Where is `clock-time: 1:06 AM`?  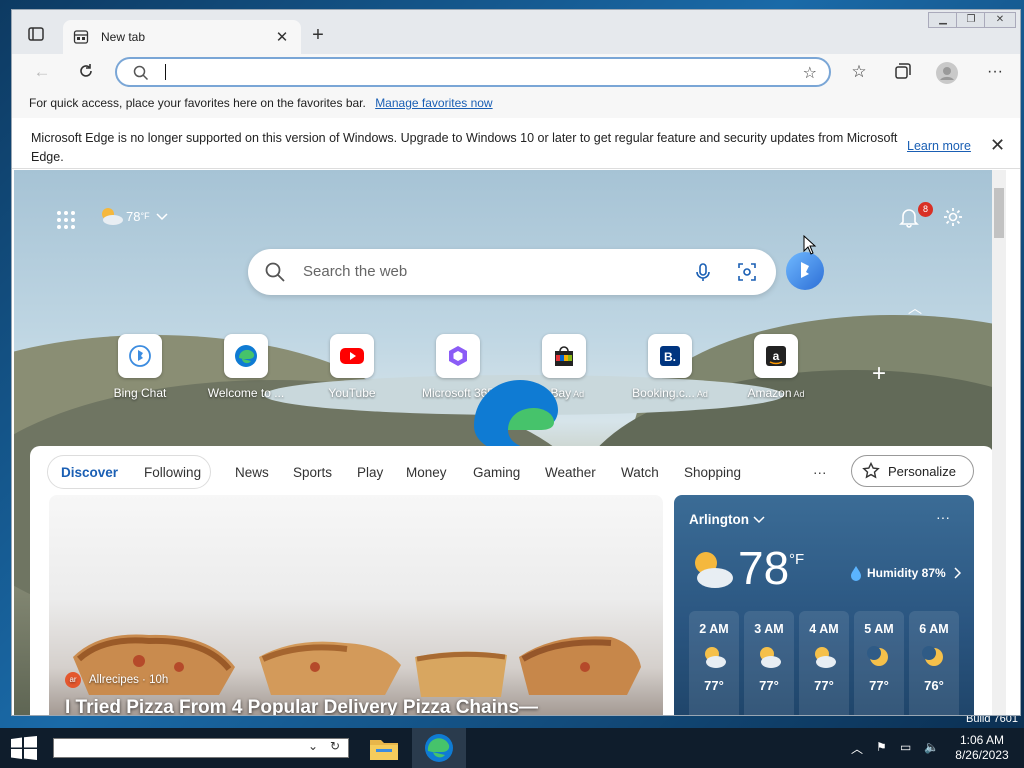 clock-time: 1:06 AM is located at coordinates (982, 740).